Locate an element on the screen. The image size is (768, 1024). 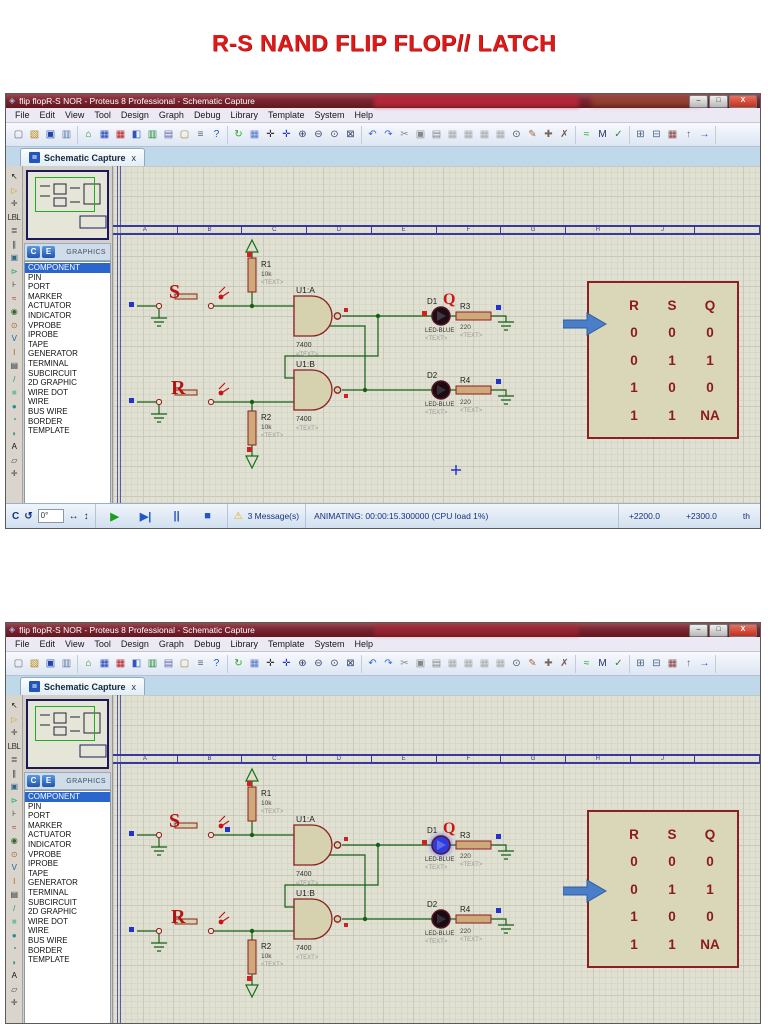
zoom-to-sheet-icon: → is located at coordinates (704, 664).